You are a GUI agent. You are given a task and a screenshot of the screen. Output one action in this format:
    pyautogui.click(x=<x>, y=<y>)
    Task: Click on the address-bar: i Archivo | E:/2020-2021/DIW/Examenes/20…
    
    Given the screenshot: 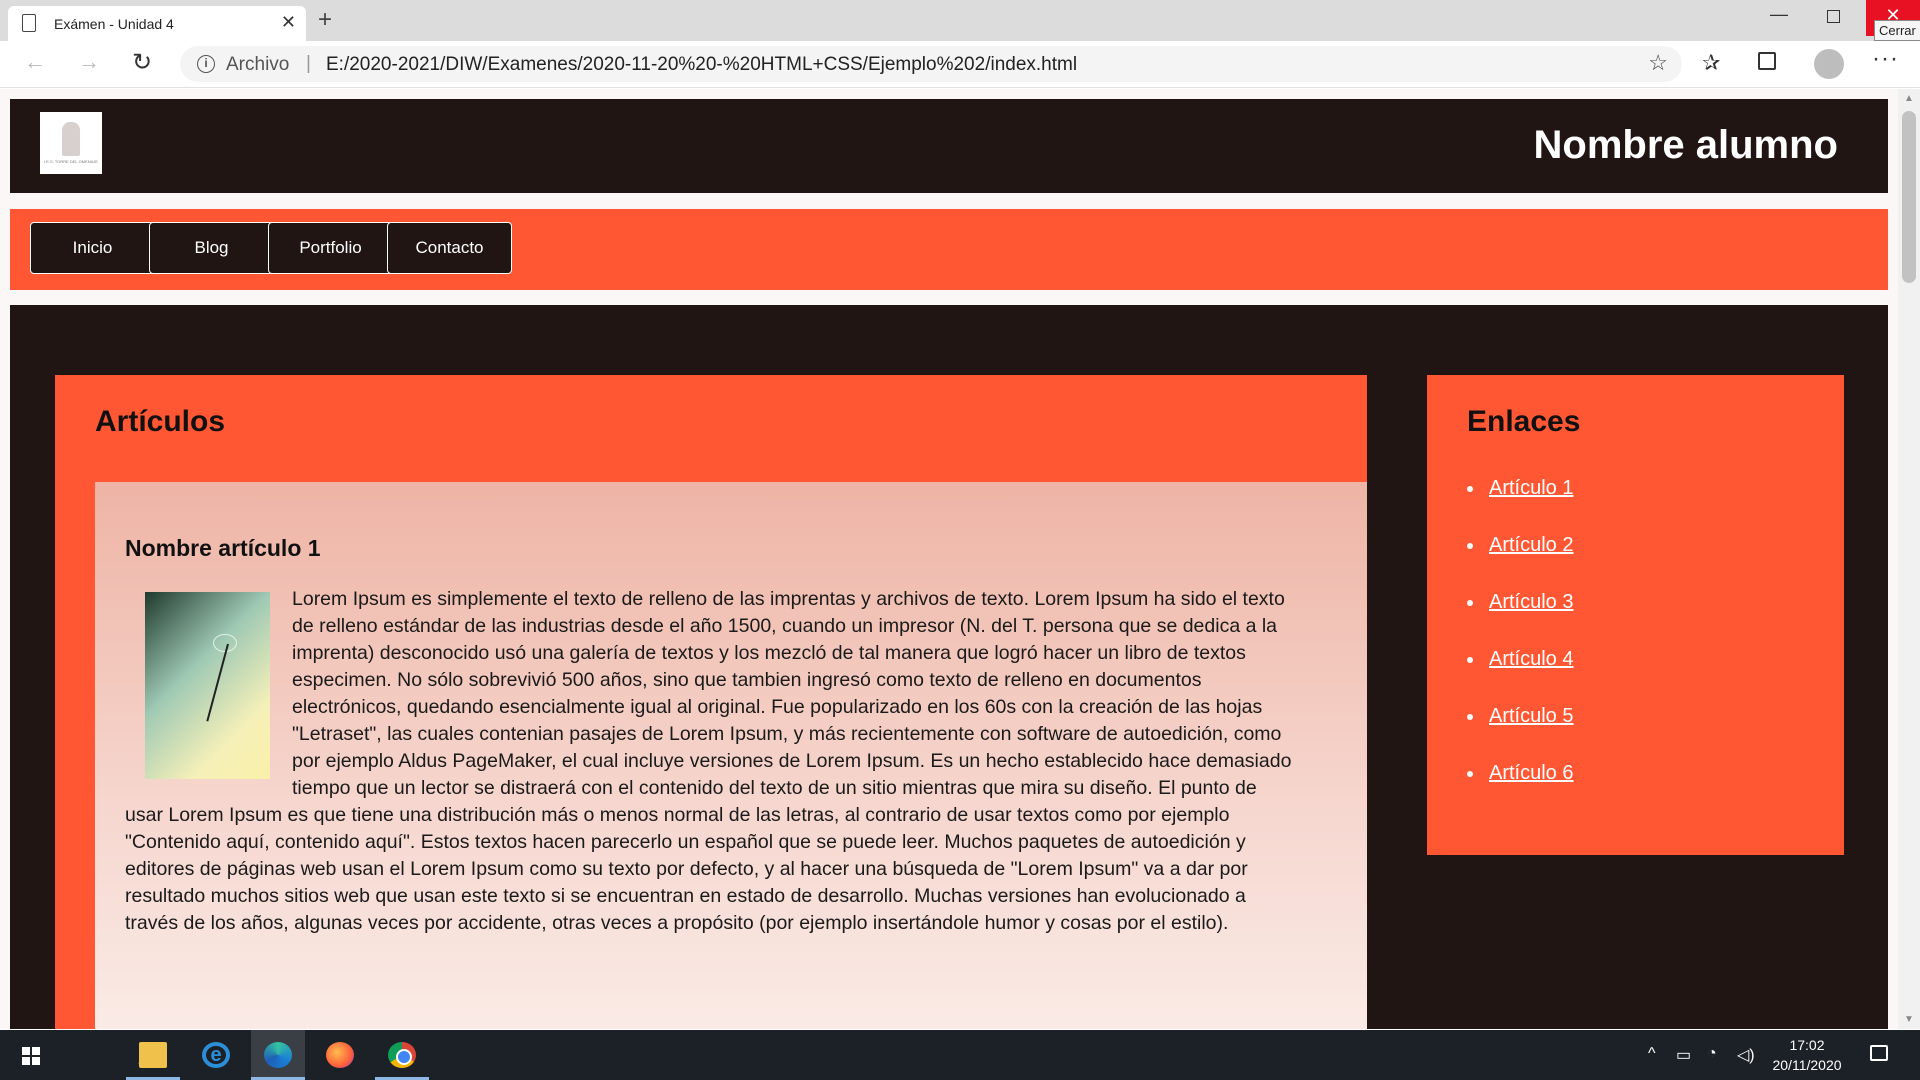 What is the action you would take?
    pyautogui.click(x=931, y=64)
    